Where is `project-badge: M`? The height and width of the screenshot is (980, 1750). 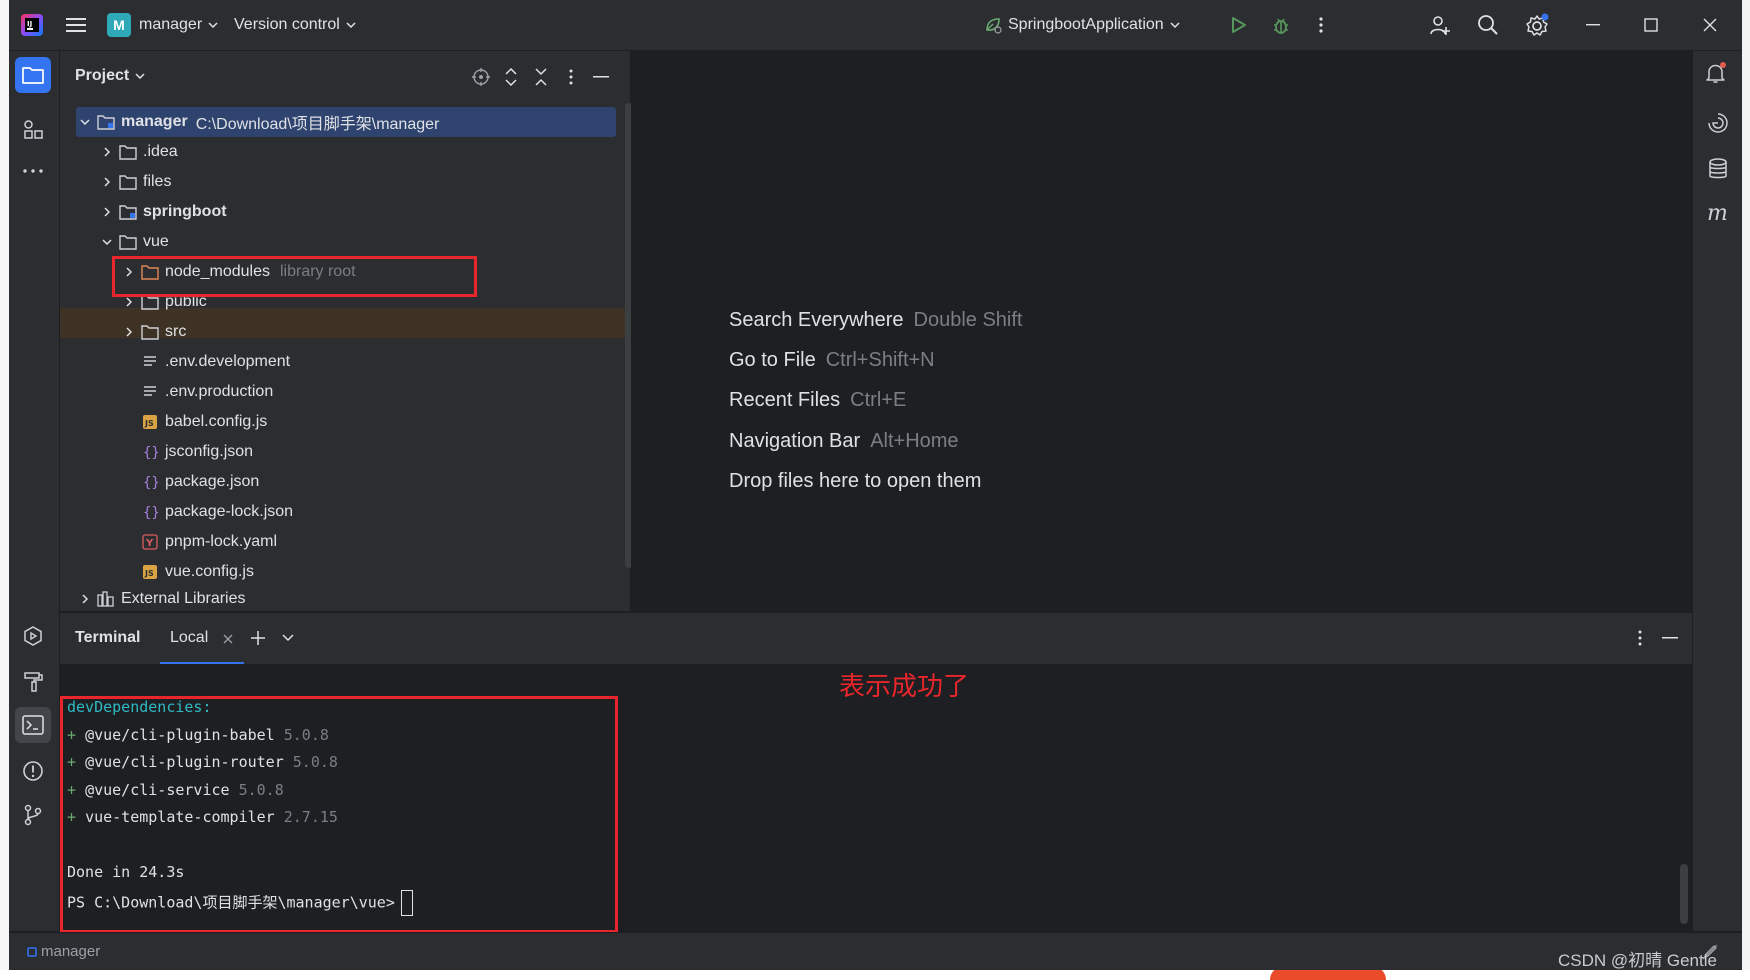 project-badge: M is located at coordinates (119, 25).